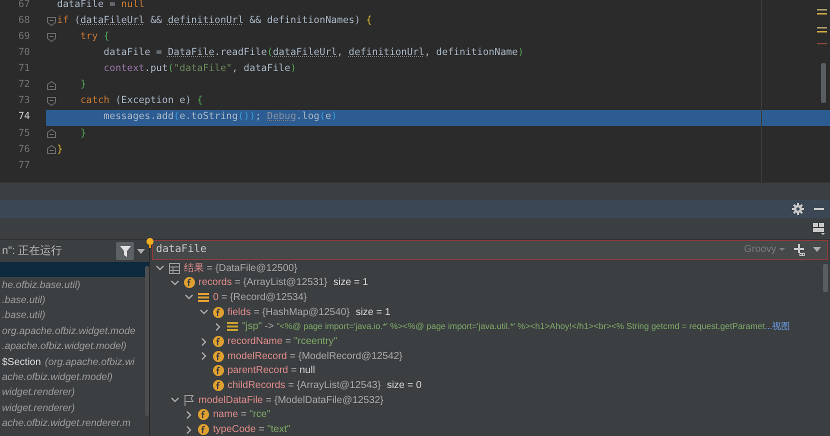 The width and height of the screenshot is (830, 436). I want to click on filter-button, so click(125, 251).